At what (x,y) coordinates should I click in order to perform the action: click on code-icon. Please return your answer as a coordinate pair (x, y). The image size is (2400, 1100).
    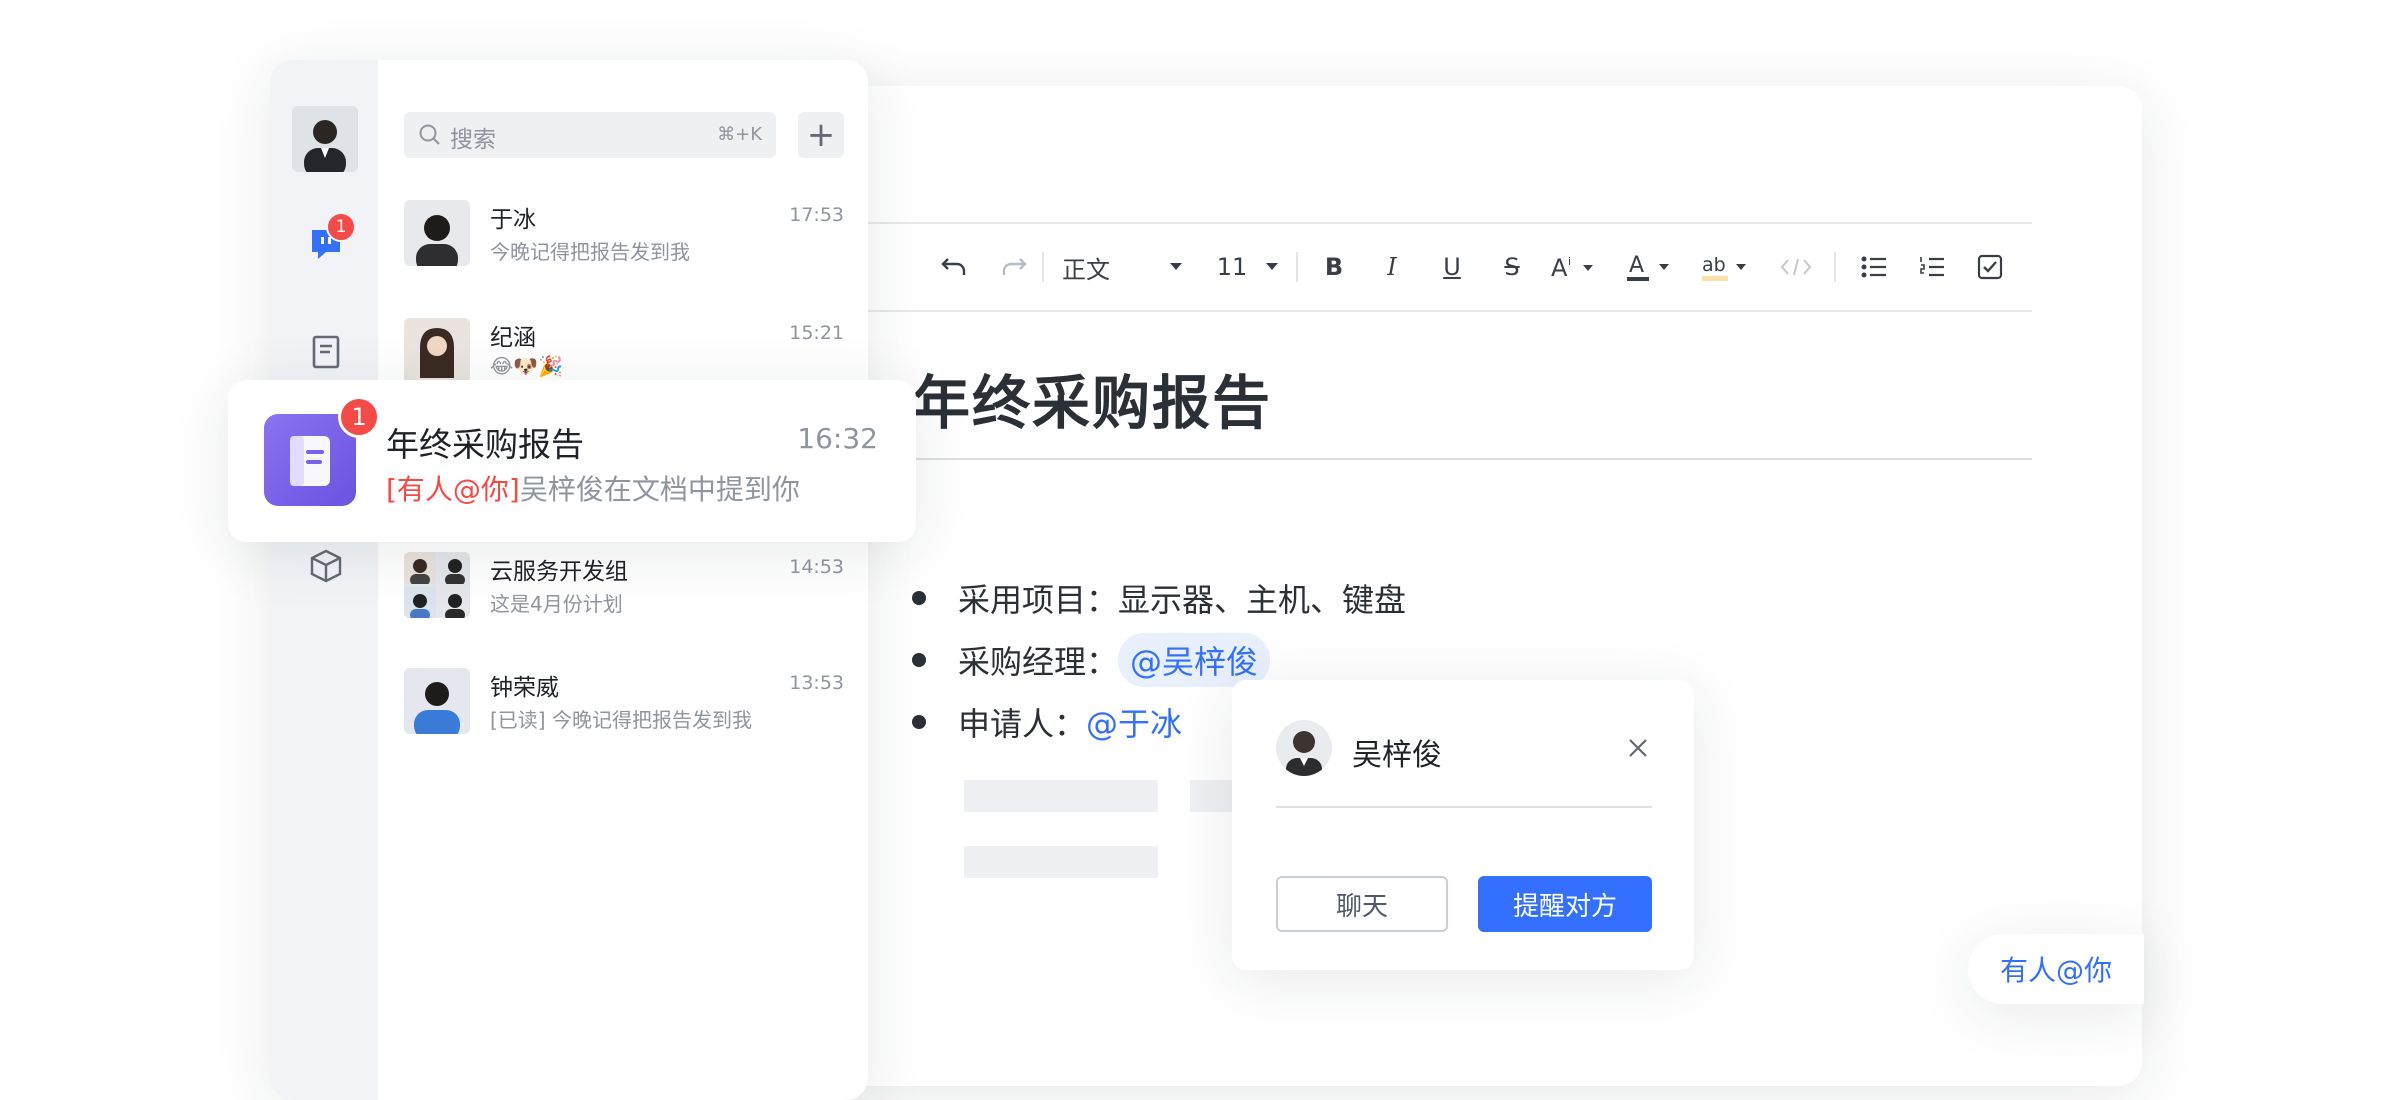
    Looking at the image, I should click on (1796, 267).